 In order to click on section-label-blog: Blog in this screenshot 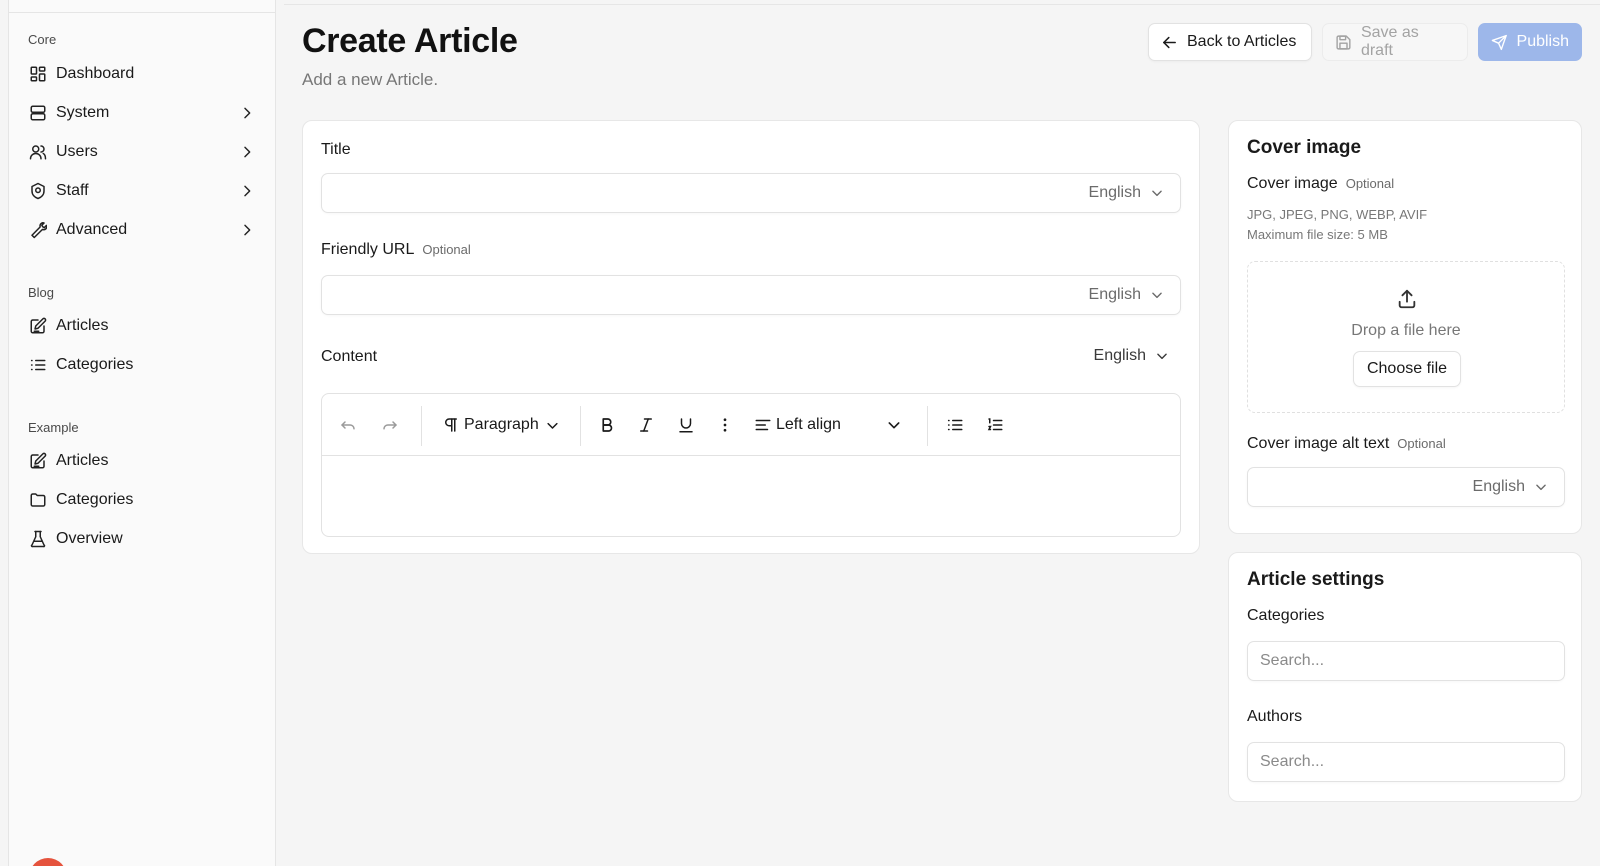, I will do `click(41, 292)`.